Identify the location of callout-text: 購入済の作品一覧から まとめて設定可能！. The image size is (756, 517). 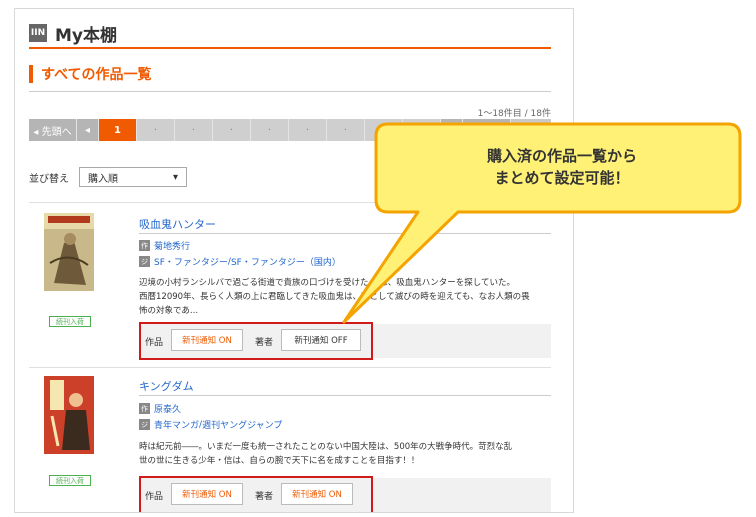
(562, 167).